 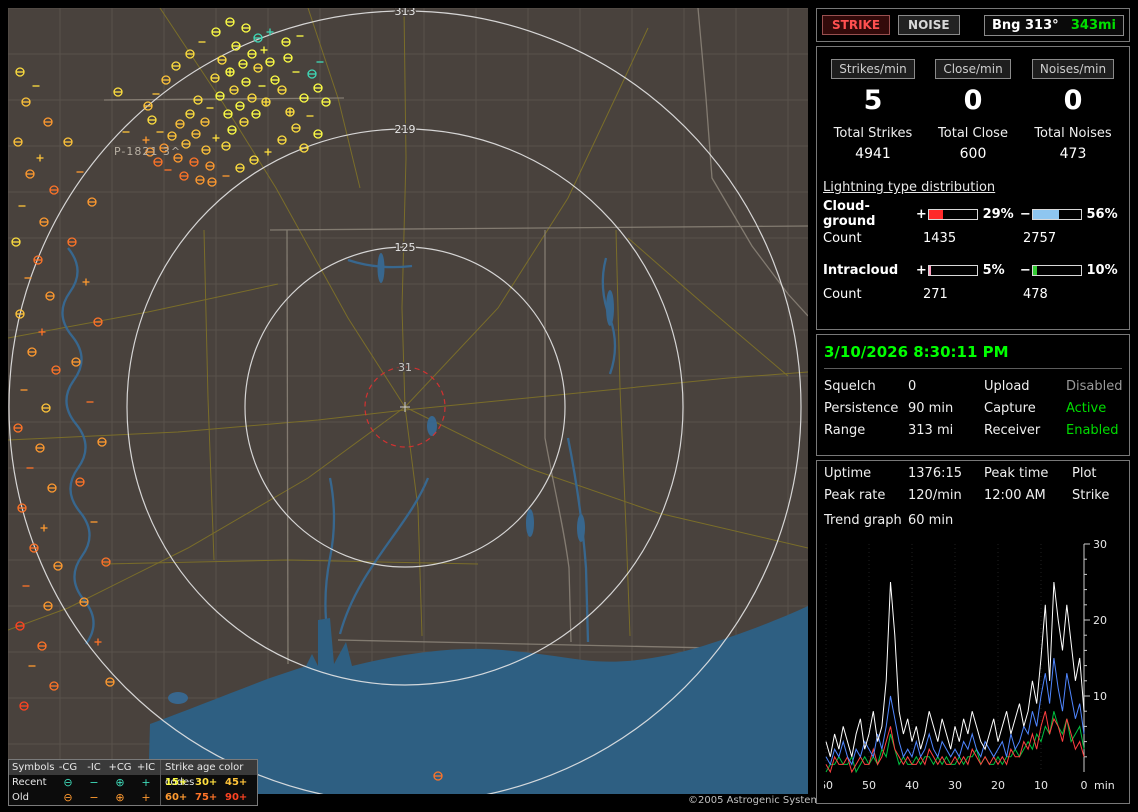 What do you see at coordinates (146, 797) in the screenshot?
I see `old-ic-pos-icon: +` at bounding box center [146, 797].